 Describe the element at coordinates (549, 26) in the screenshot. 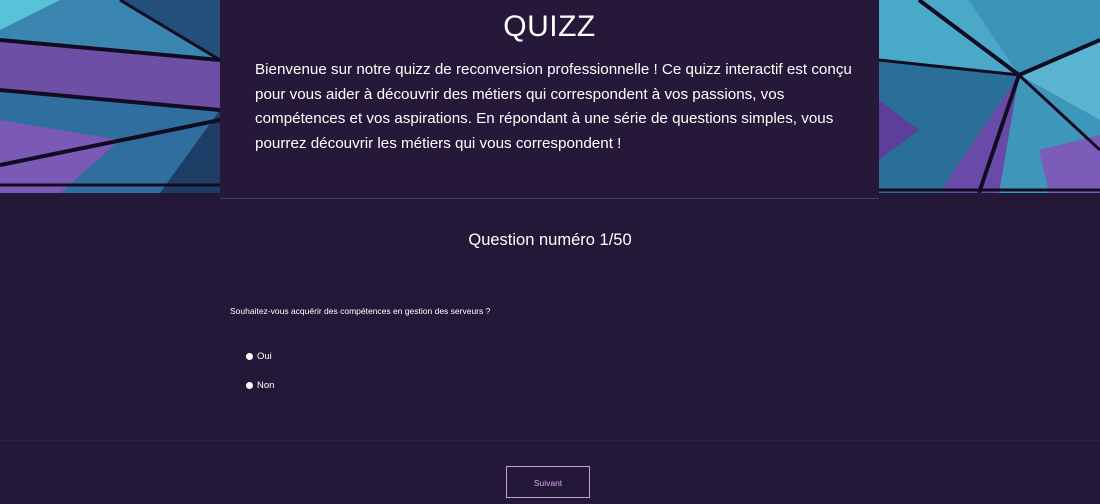

I see `page-title: QUIZZ` at that location.